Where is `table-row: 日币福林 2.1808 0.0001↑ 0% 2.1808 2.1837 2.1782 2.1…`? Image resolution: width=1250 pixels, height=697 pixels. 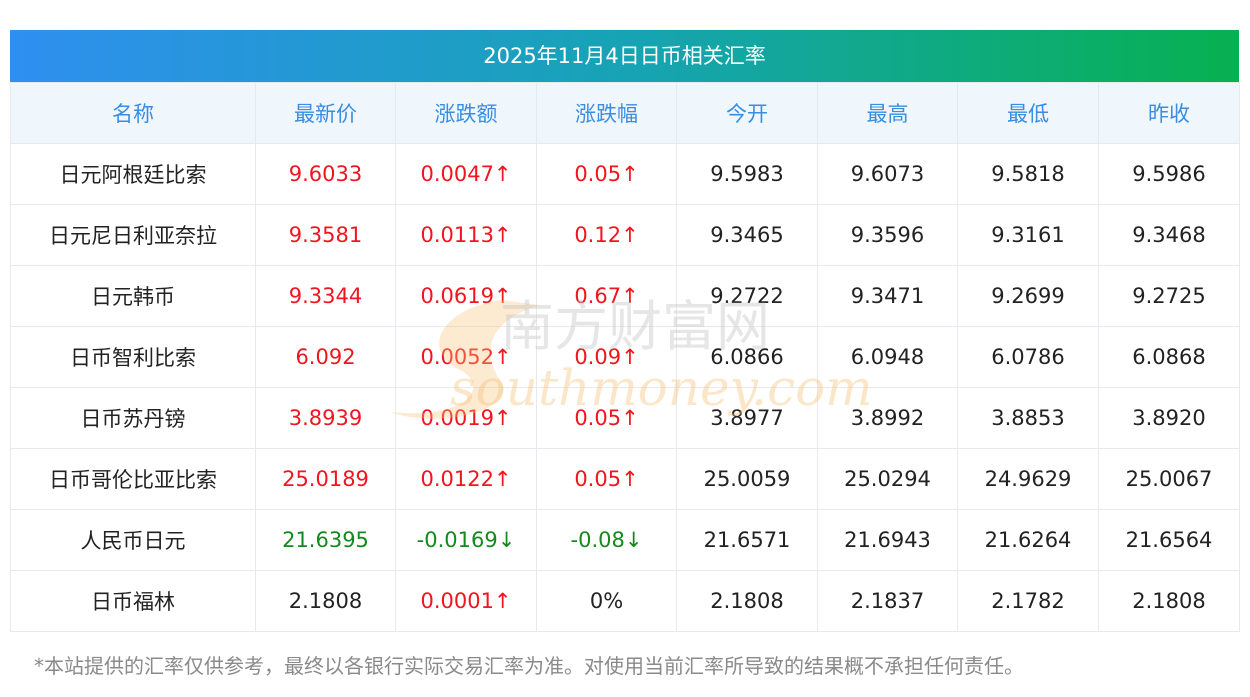 table-row: 日币福林 2.1808 0.0001↑ 0% 2.1808 2.1837 2.1782 2.1… is located at coordinates (625, 601).